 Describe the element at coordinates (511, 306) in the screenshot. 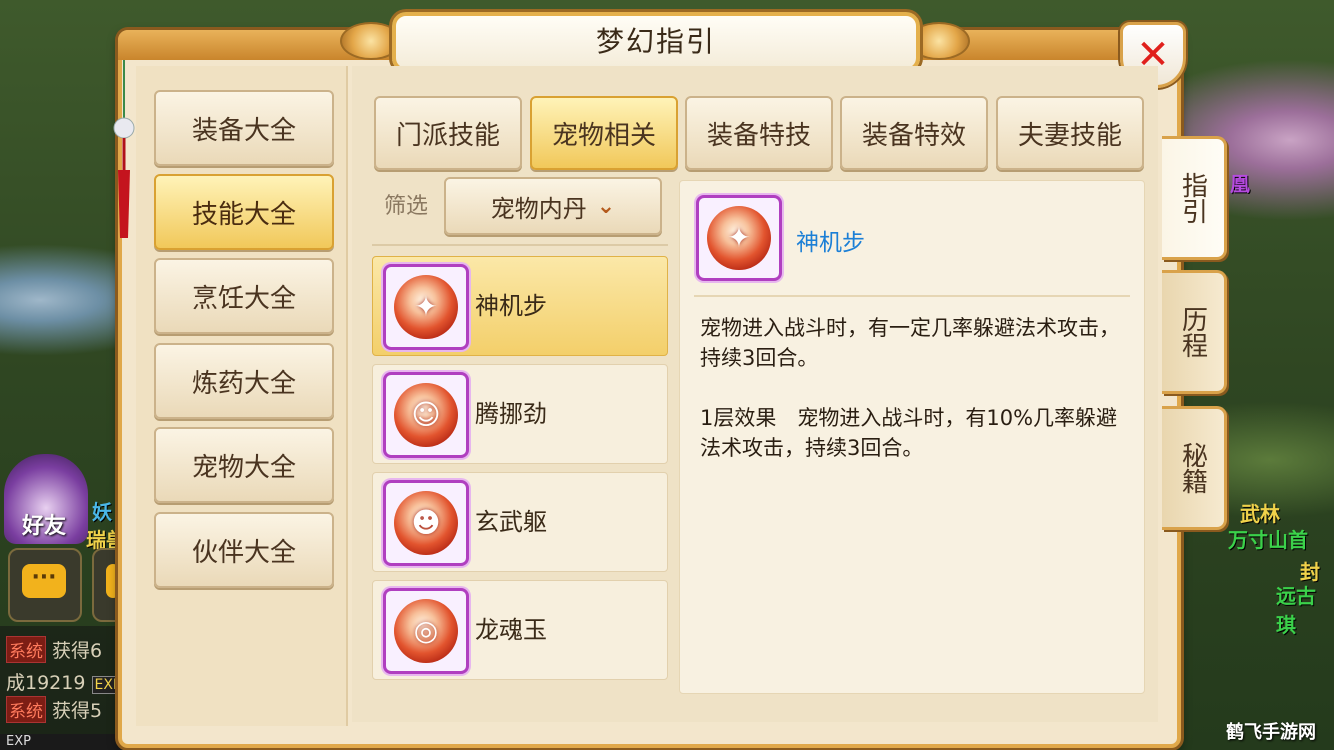

I see `skill-name: 神机步` at that location.